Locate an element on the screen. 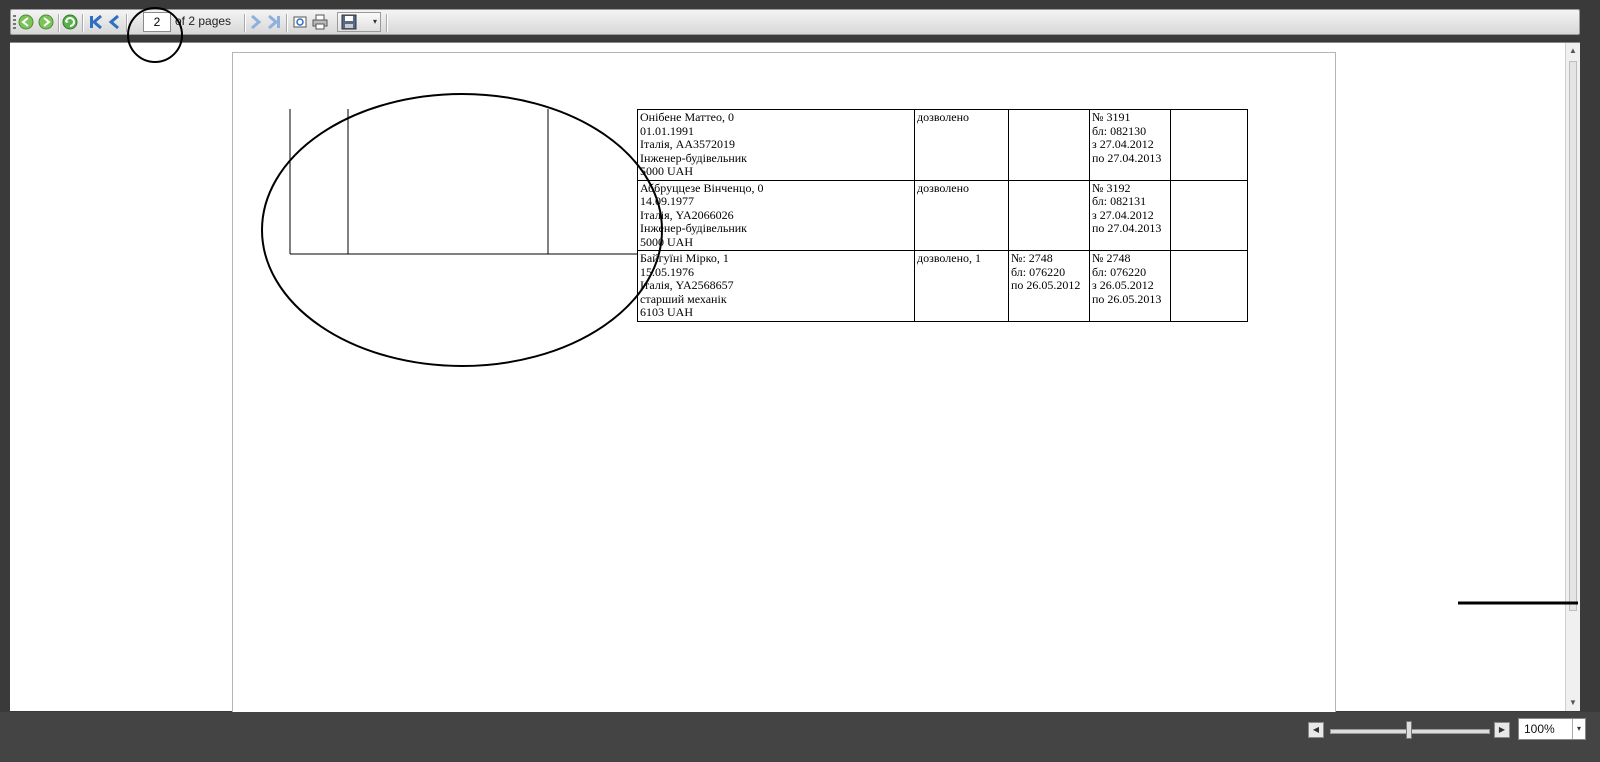  vertical-scrollbar: ▲ ▼ is located at coordinates (1572, 377).